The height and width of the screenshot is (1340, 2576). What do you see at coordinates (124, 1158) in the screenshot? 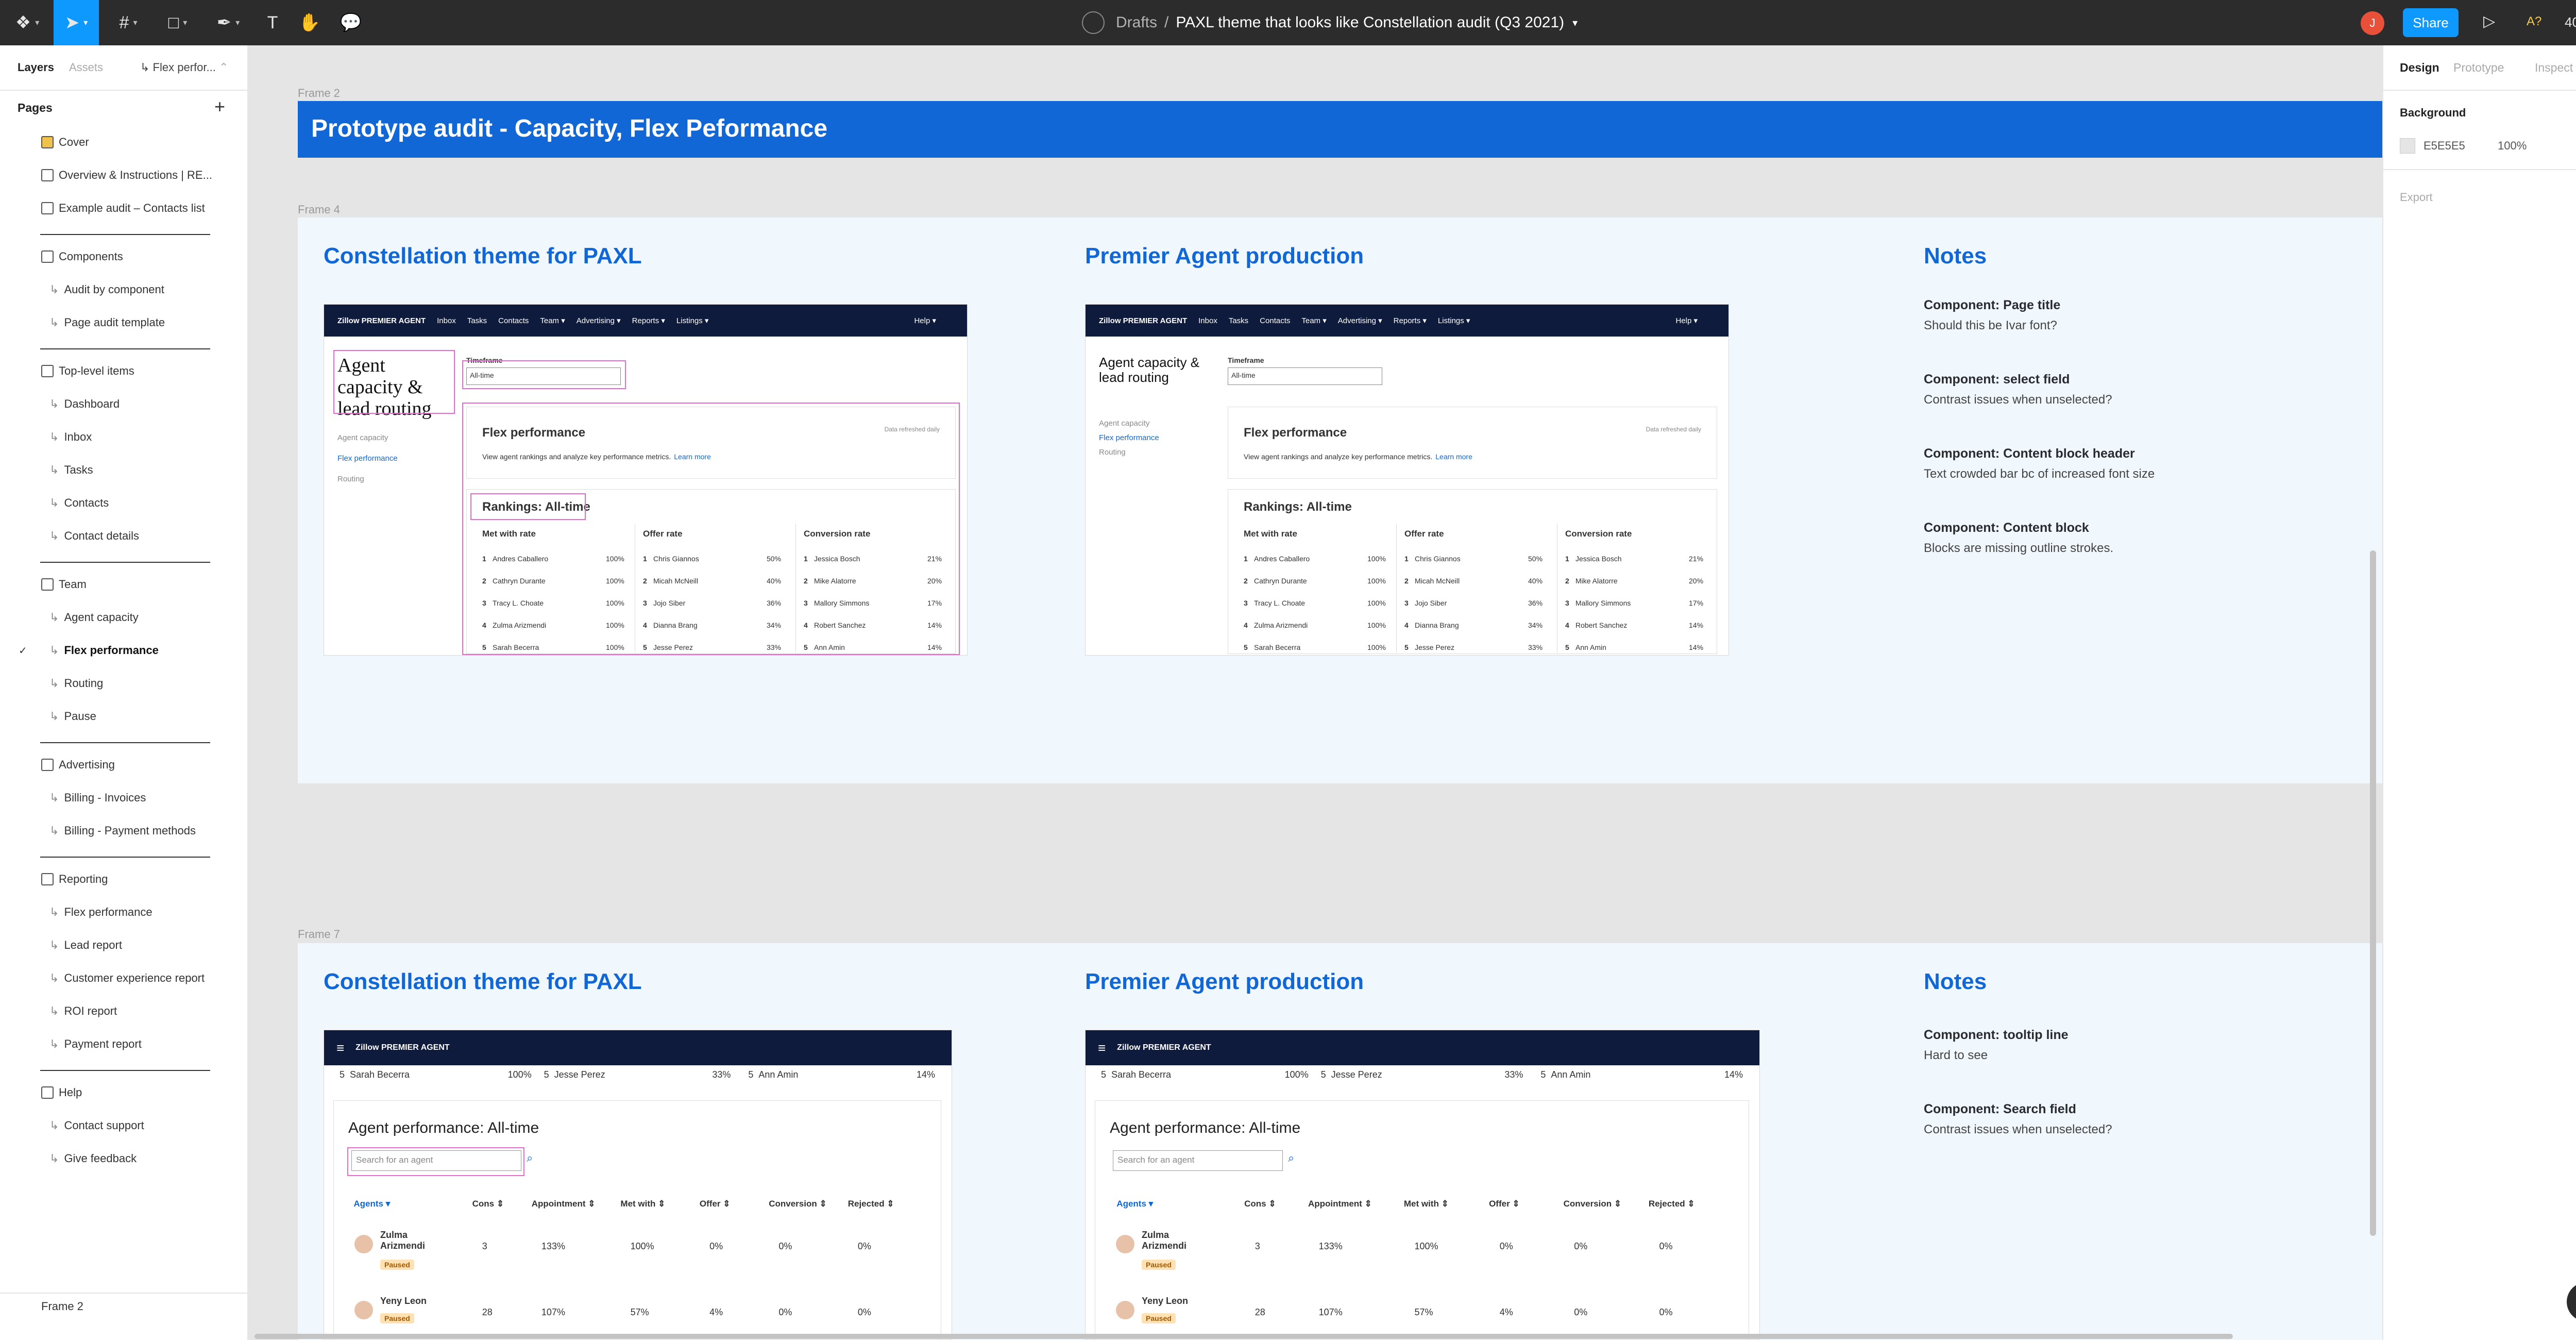
I see `page-item: ↳ Give feedback` at bounding box center [124, 1158].